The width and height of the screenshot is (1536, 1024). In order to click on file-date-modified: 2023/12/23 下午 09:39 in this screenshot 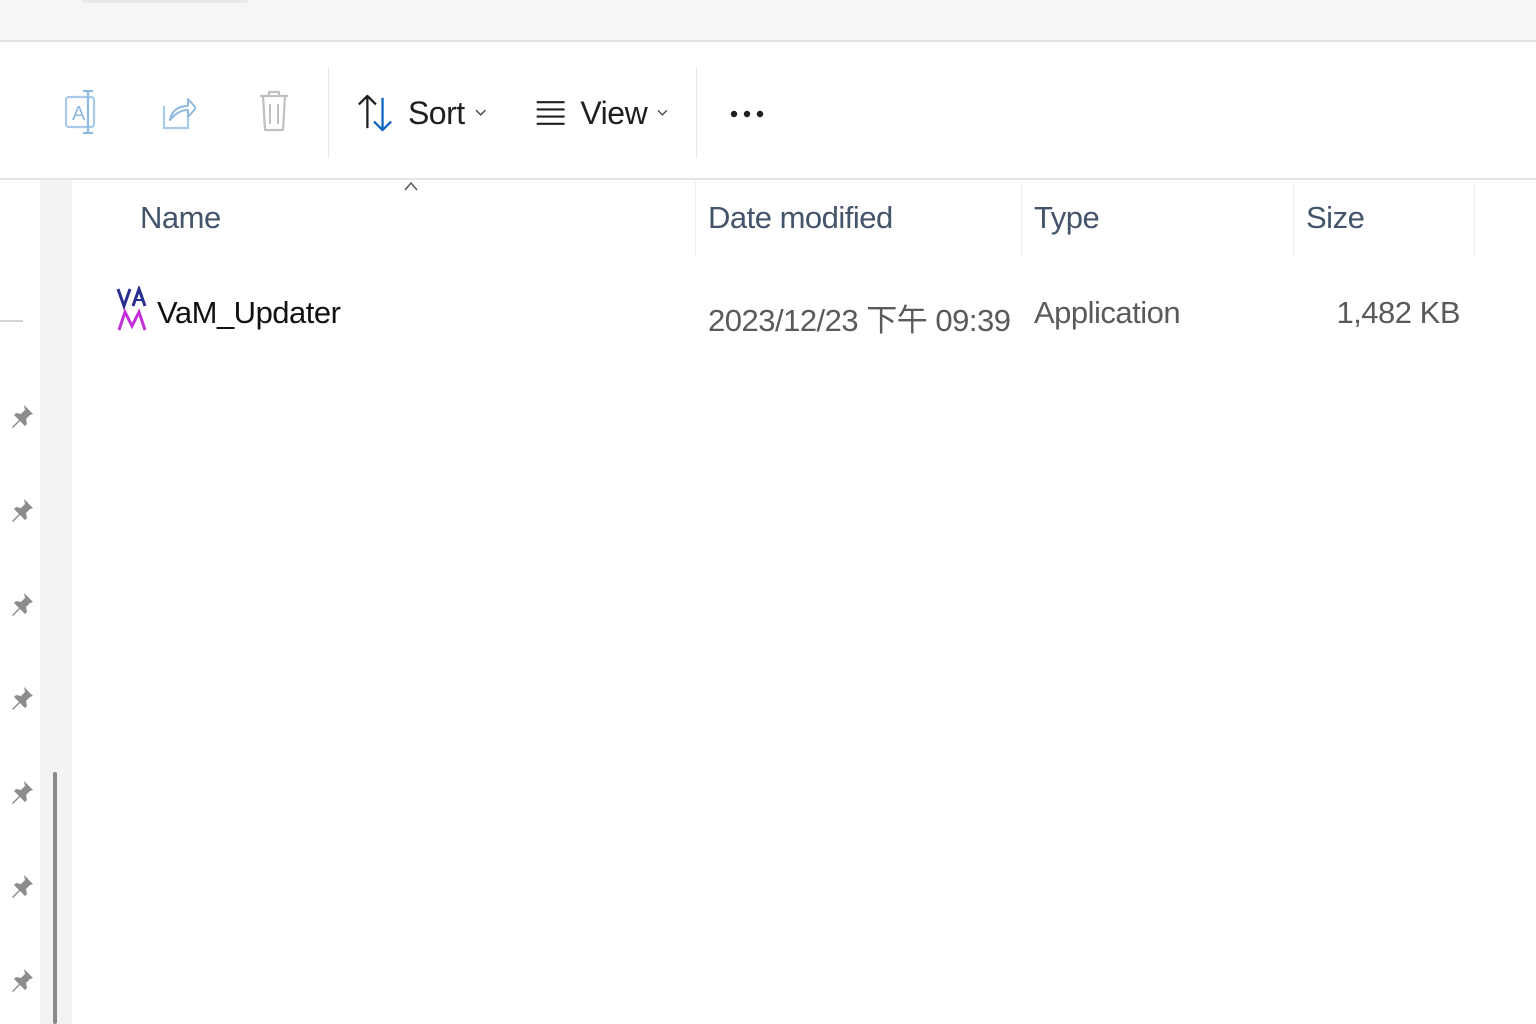, I will do `click(859, 320)`.